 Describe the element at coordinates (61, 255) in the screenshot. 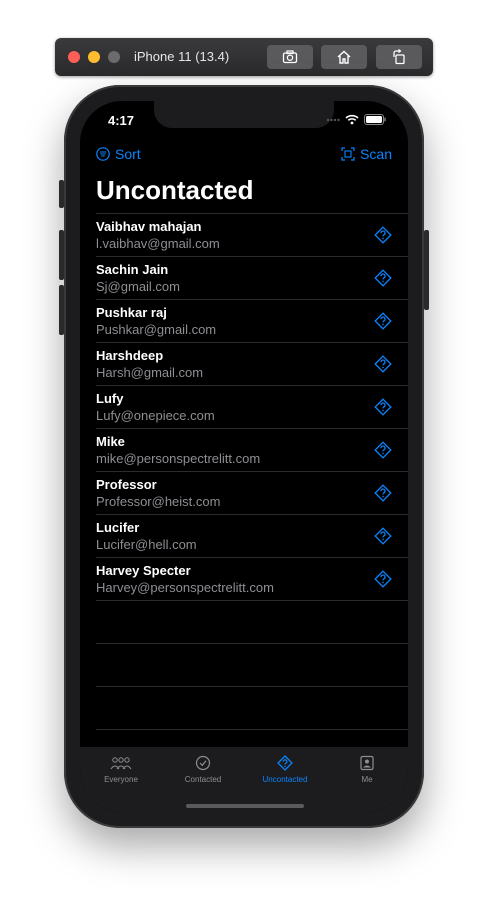

I see `volume-up-button` at that location.